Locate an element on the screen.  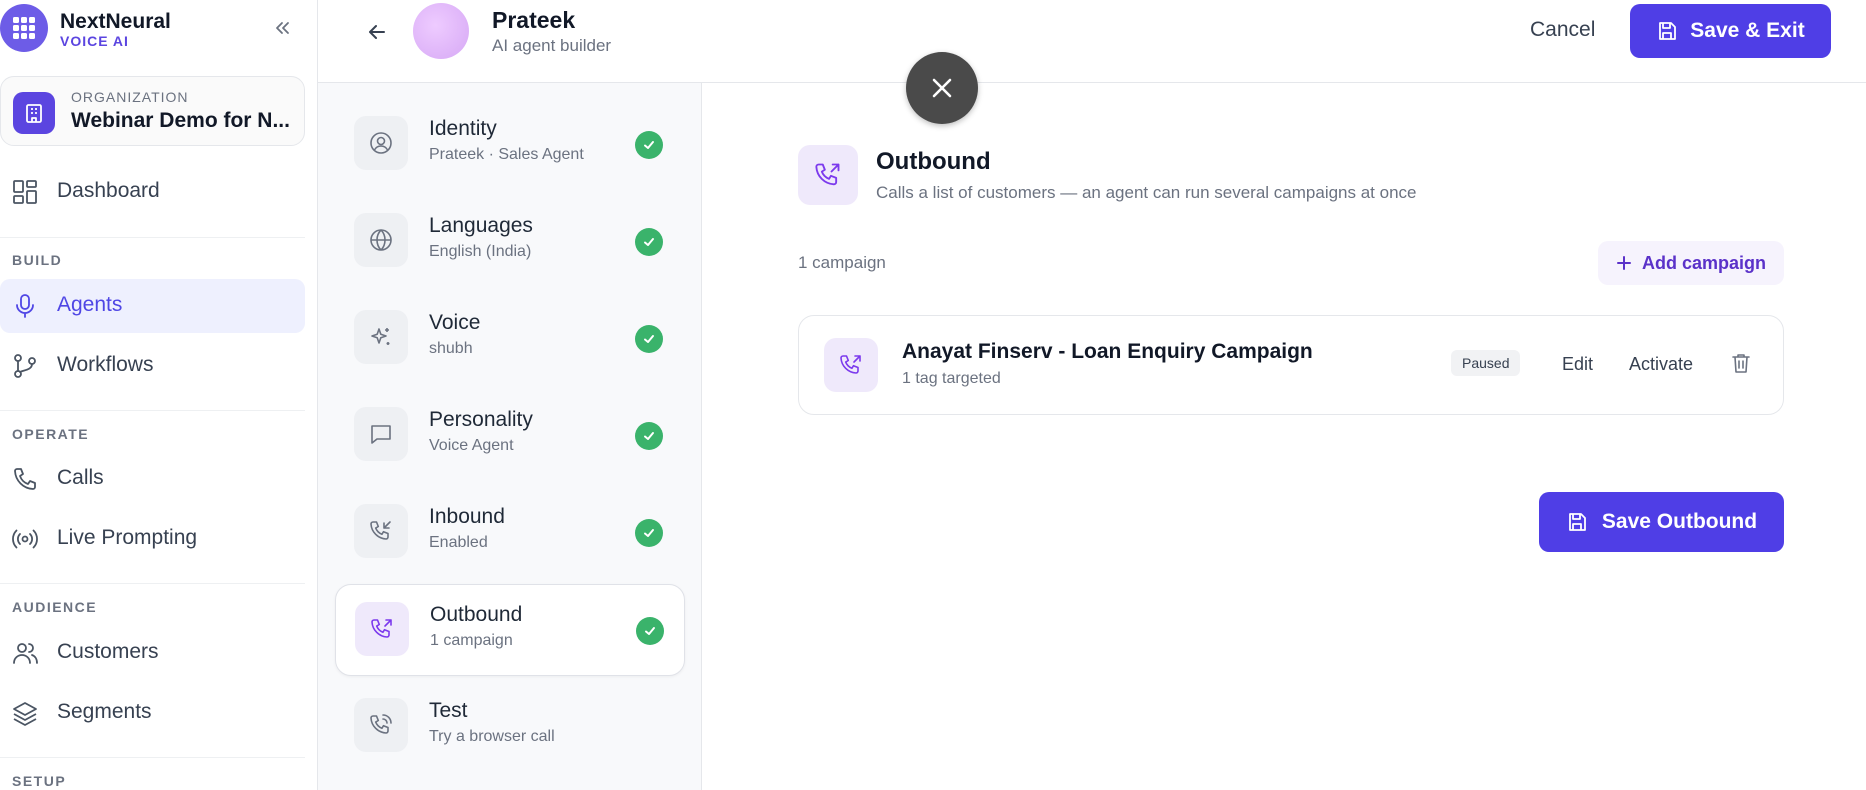
collapse-sidebar-icon is located at coordinates (282, 28).